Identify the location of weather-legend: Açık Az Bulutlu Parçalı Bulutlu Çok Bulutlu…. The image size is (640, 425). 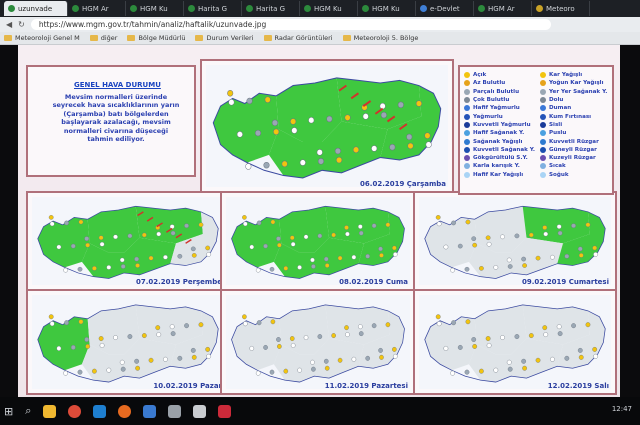
(536, 130).